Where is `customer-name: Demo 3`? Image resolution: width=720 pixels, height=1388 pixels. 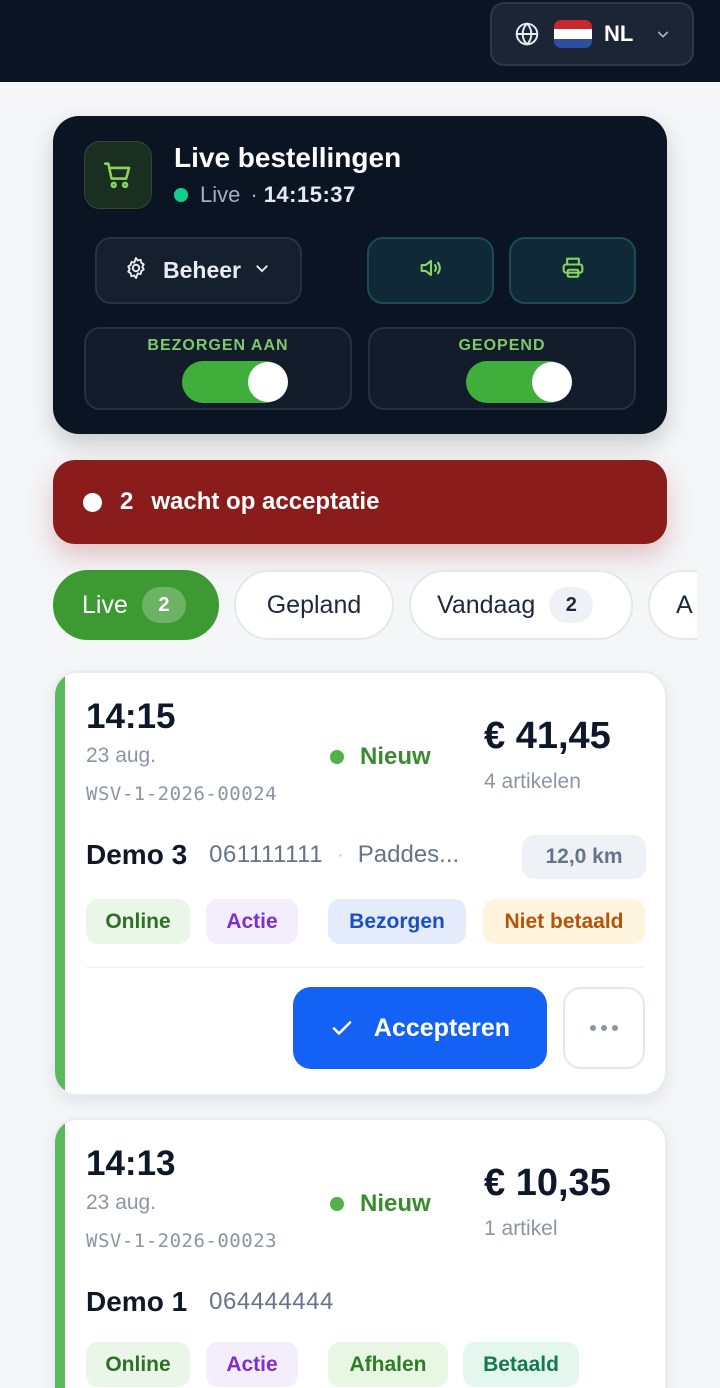
customer-name: Demo 3 is located at coordinates (137, 854).